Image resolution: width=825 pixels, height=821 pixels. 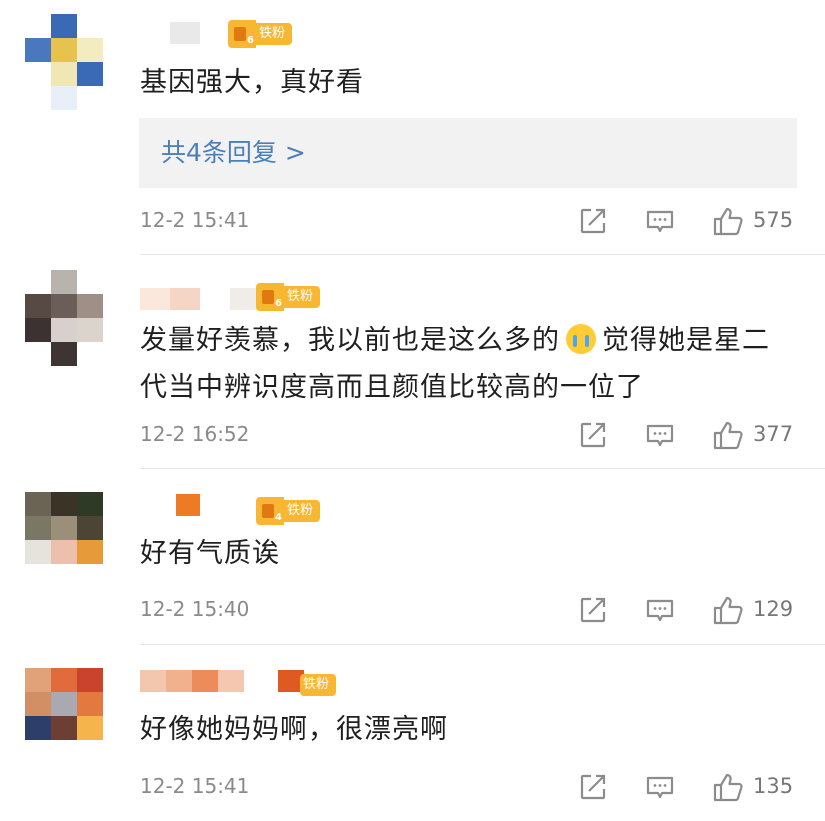 I want to click on like-count: 575, so click(x=773, y=220).